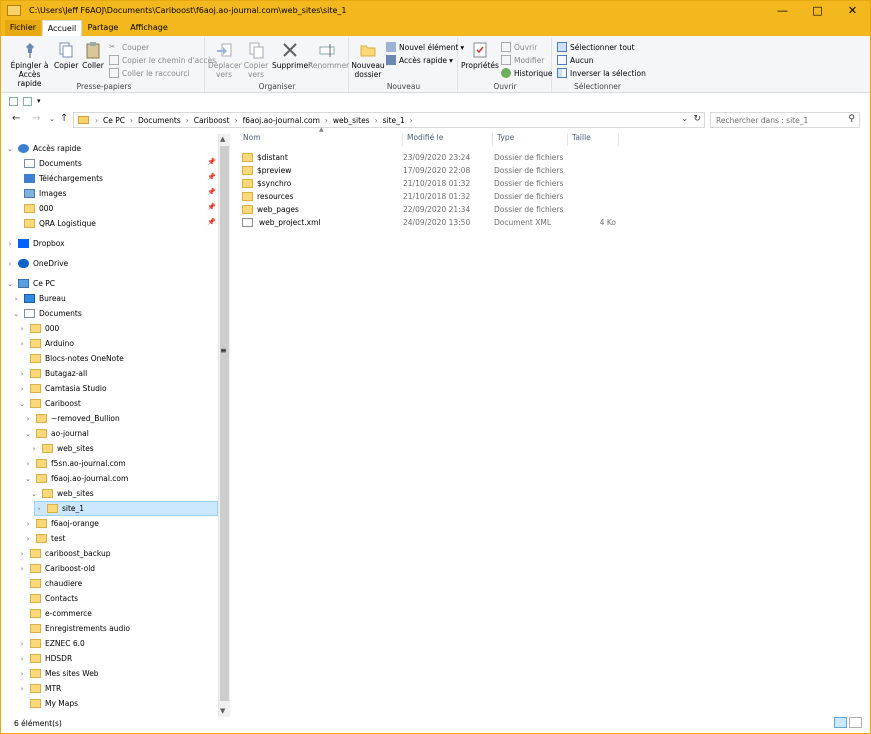 This screenshot has height=734, width=871. What do you see at coordinates (256, 60) in the screenshot?
I see `copy-to-button: Copier vers` at bounding box center [256, 60].